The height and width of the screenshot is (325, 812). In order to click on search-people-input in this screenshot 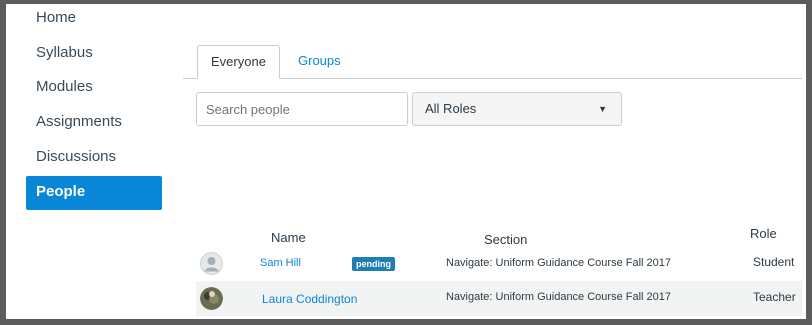, I will do `click(302, 109)`.